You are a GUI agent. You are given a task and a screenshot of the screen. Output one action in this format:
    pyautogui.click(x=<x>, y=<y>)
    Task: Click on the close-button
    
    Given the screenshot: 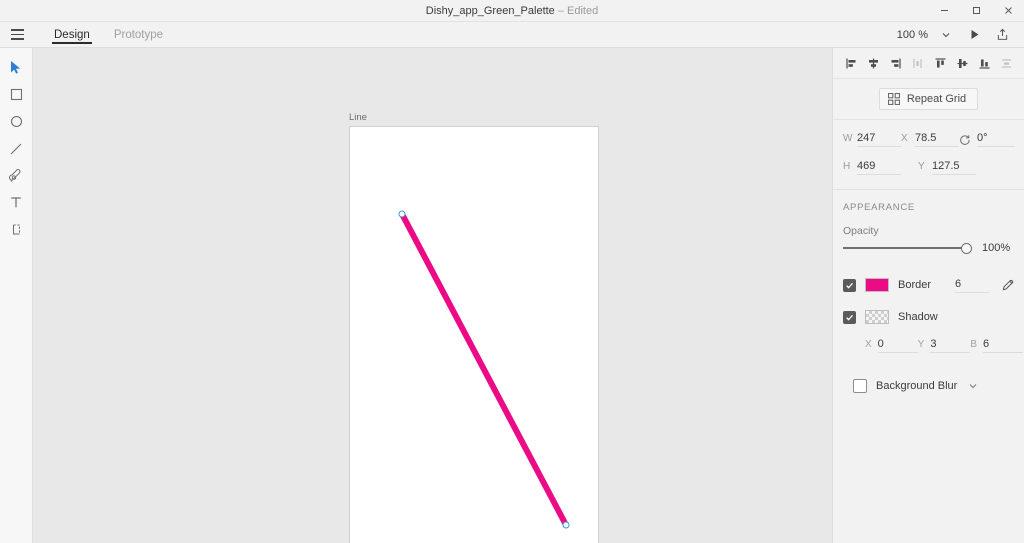 What is the action you would take?
    pyautogui.click(x=1008, y=11)
    